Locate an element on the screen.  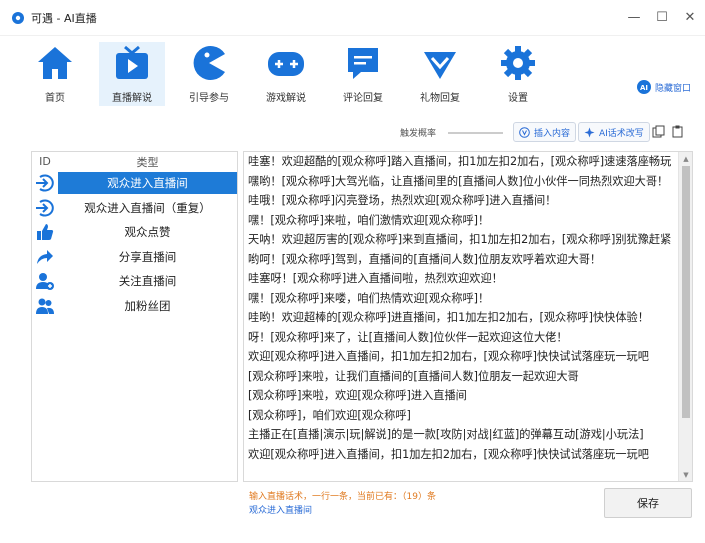
script-line: [观众称呼]来啦，欢迎[观众称呼]进入直播间 is located at coordinates (357, 395).